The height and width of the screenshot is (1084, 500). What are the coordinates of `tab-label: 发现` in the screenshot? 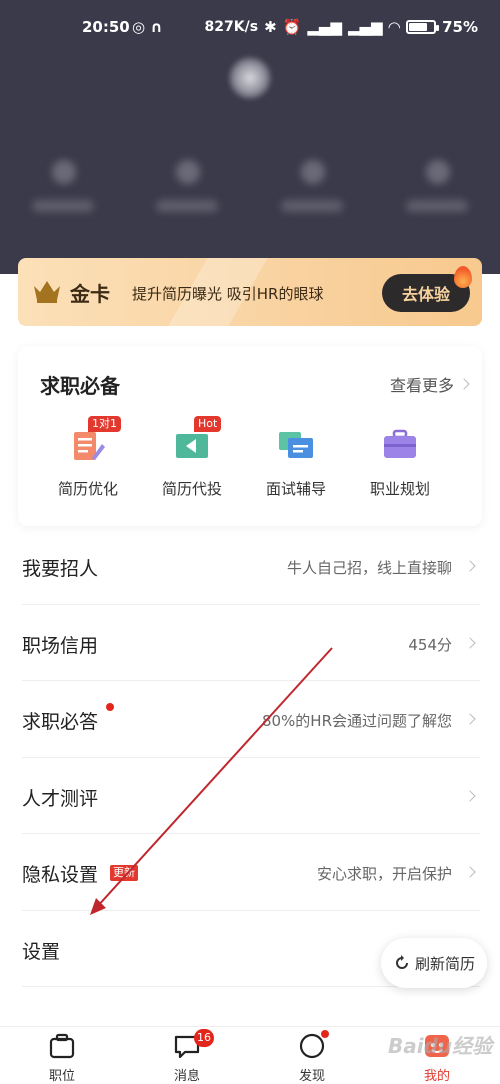 It's located at (311, 1076).